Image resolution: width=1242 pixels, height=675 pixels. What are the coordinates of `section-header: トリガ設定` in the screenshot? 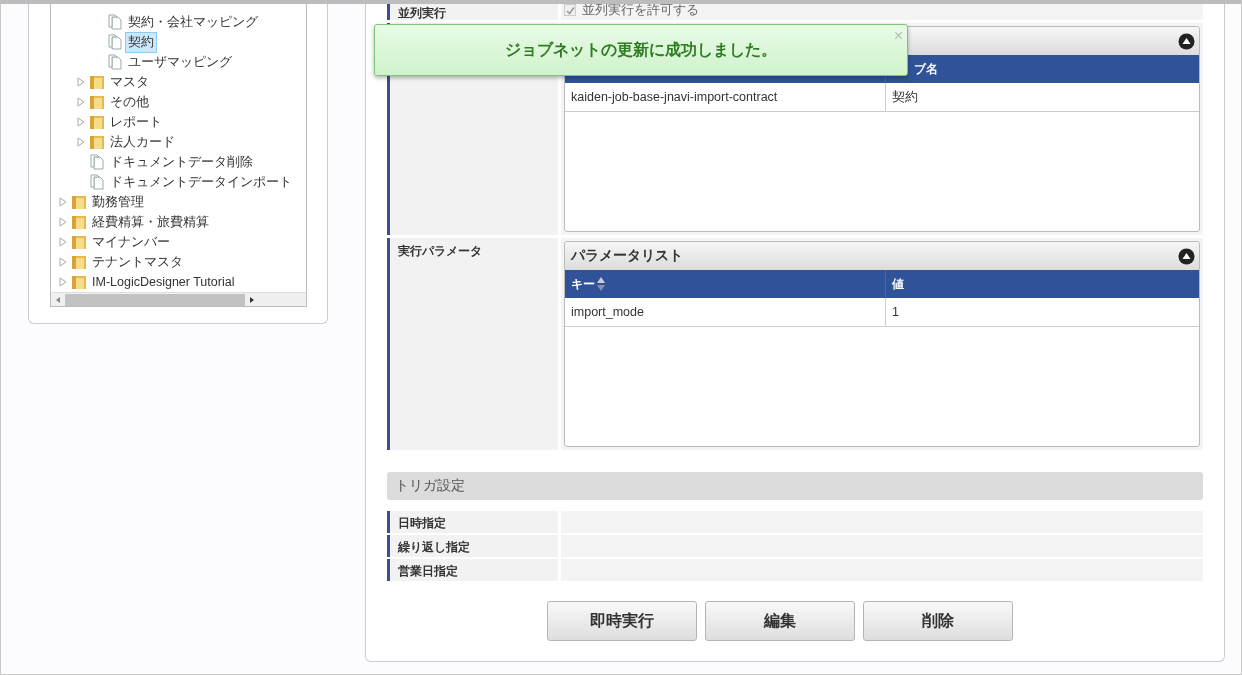 It's located at (795, 486).